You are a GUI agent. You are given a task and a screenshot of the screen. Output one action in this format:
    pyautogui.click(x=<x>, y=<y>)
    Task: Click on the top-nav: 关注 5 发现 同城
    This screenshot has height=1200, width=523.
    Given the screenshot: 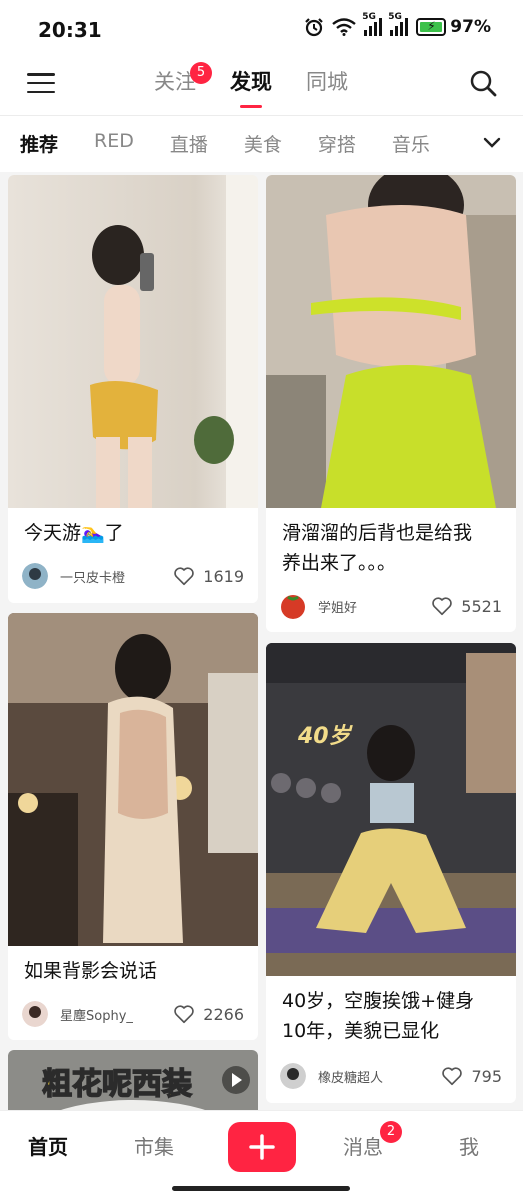 What is the action you would take?
    pyautogui.click(x=261, y=87)
    